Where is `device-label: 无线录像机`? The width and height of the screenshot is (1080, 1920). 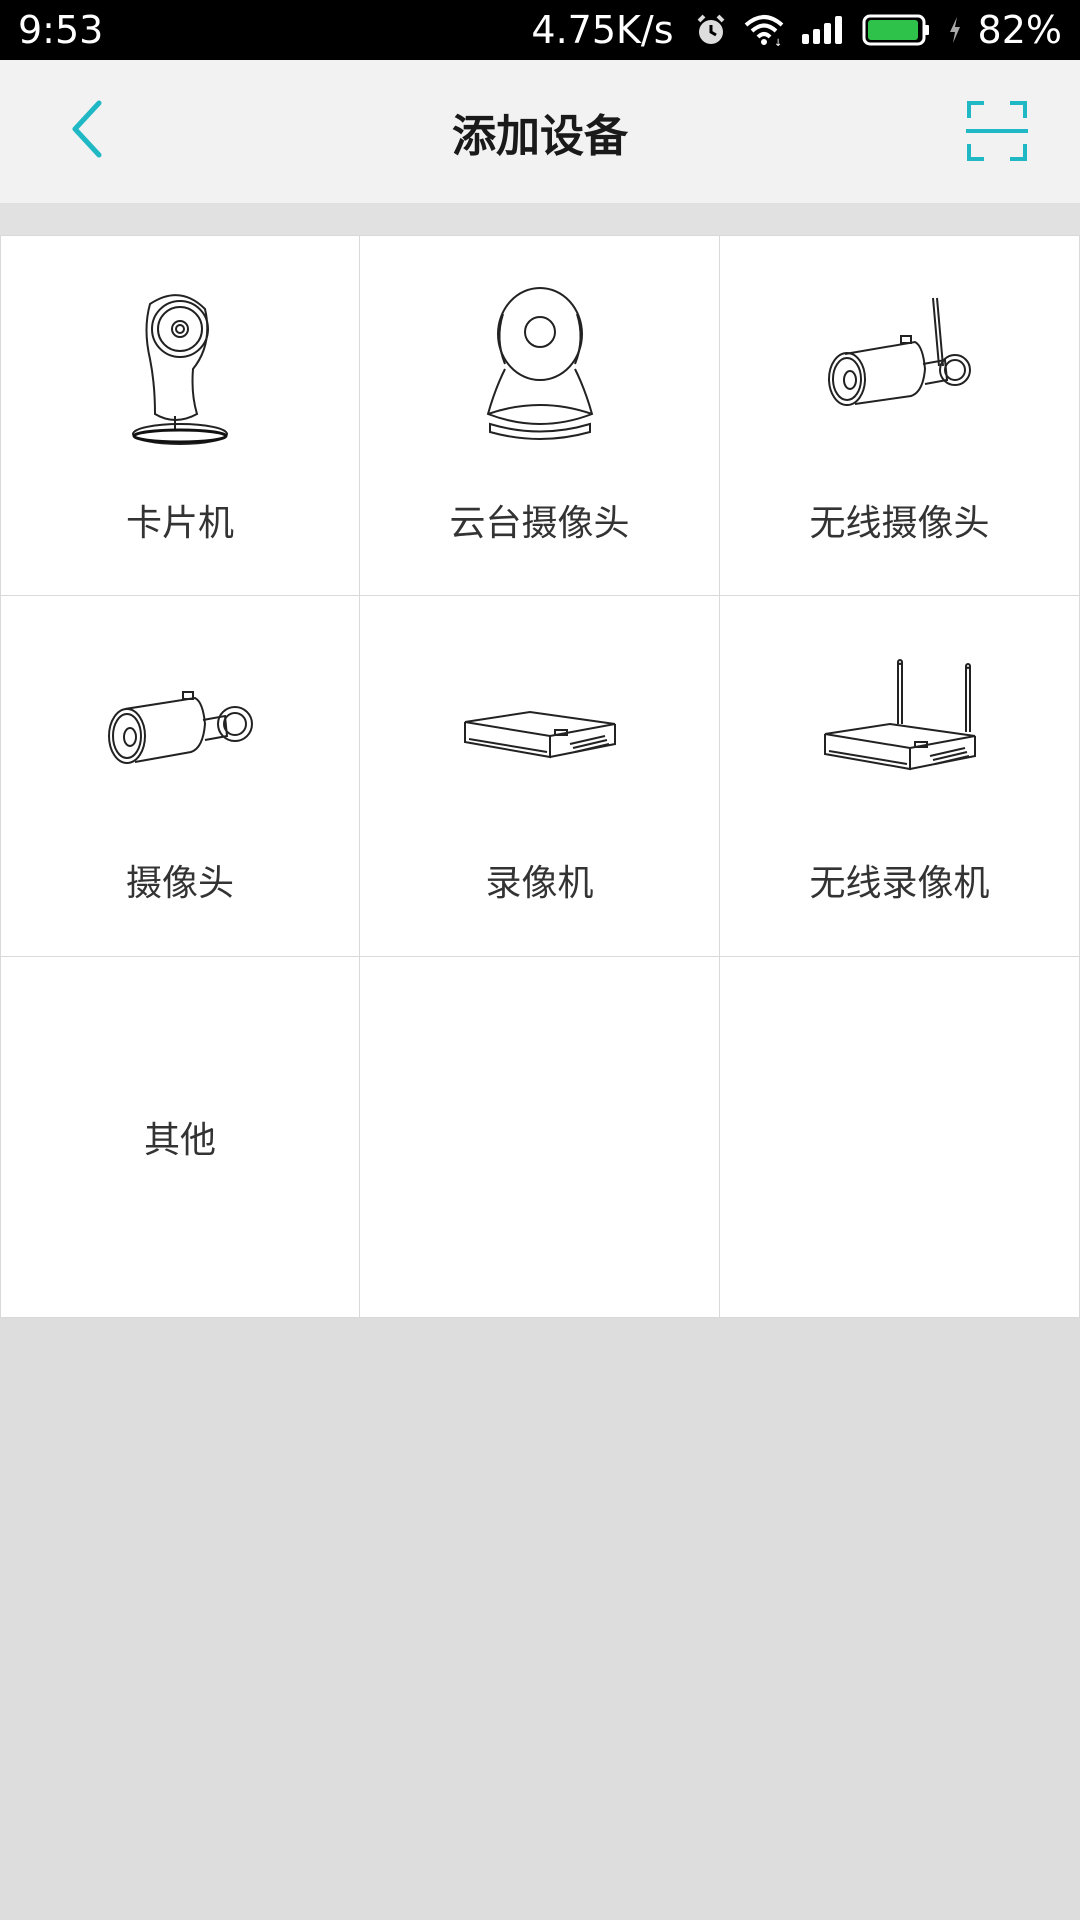
device-label: 无线录像机 is located at coordinates (899, 883).